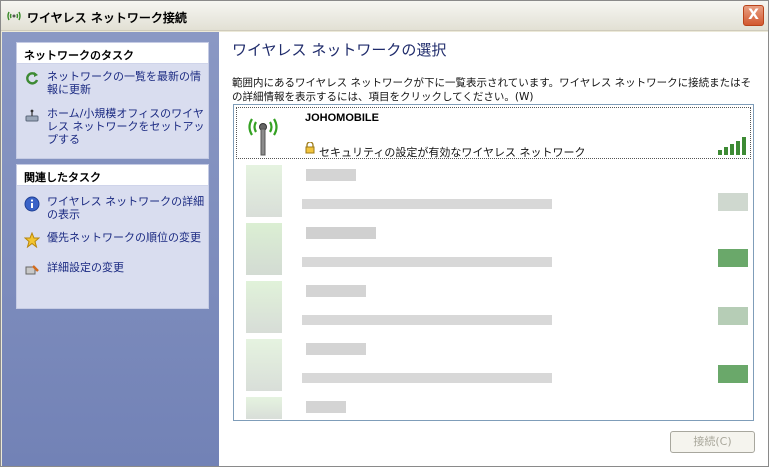  What do you see at coordinates (263, 137) in the screenshot?
I see `wireless-antenna-icon` at bounding box center [263, 137].